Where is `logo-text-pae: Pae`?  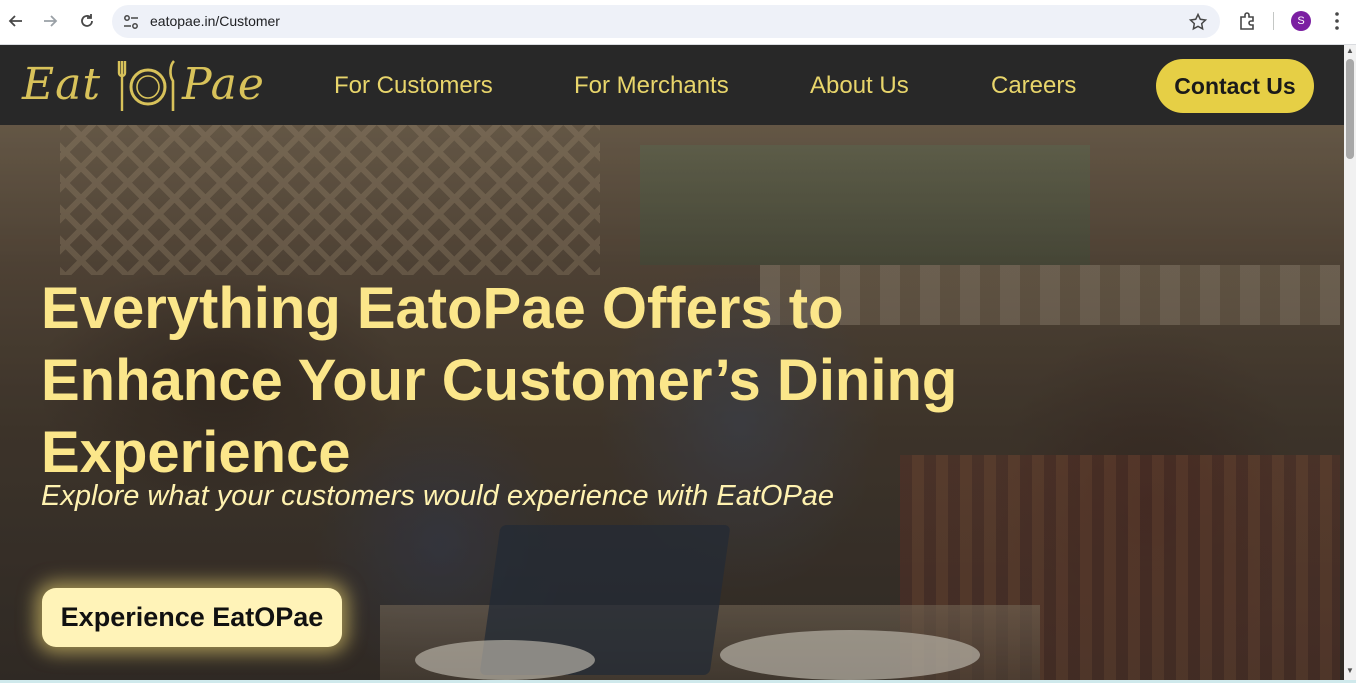
logo-text-pae: Pae is located at coordinates (223, 84).